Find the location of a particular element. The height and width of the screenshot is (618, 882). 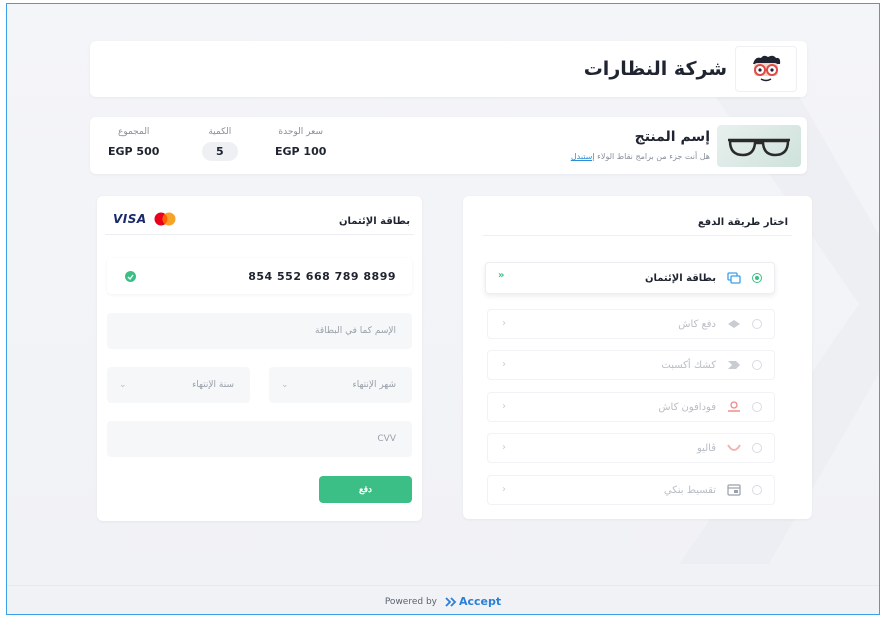

cardholder-name-placeholder: الإسم كما في البطاقة is located at coordinates (355, 331).